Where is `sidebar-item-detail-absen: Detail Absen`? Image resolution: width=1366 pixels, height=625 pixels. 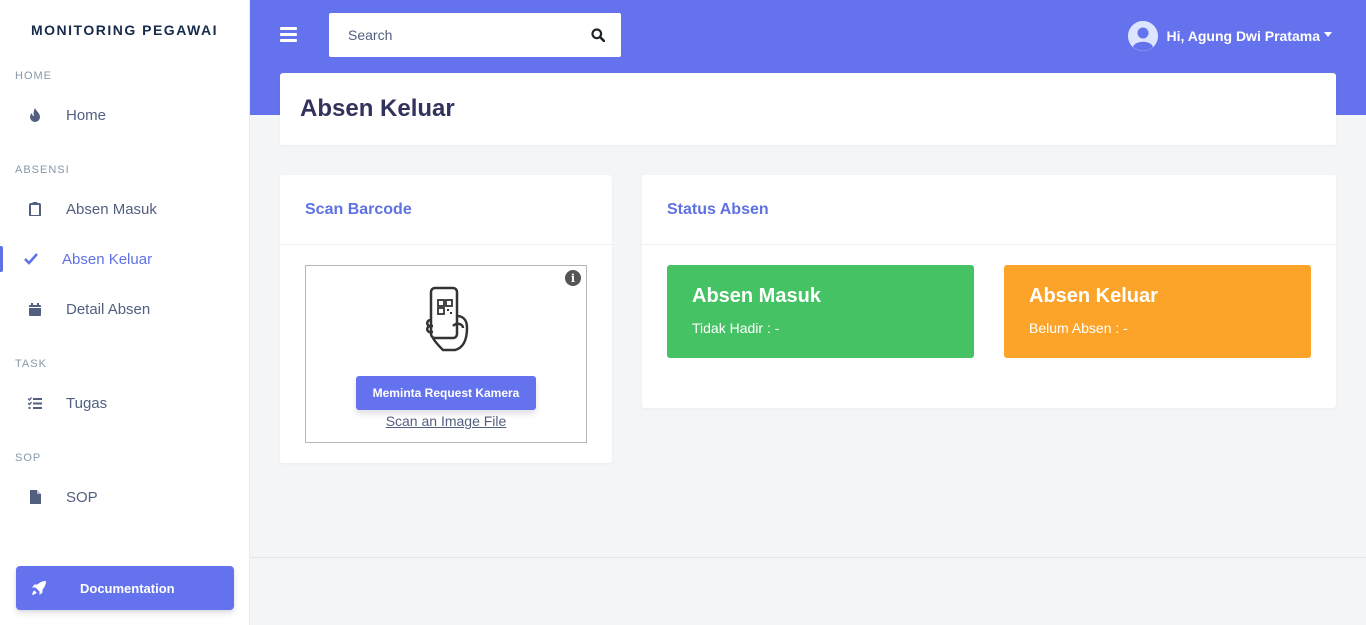
sidebar-item-detail-absen: Detail Absen is located at coordinates (124, 309).